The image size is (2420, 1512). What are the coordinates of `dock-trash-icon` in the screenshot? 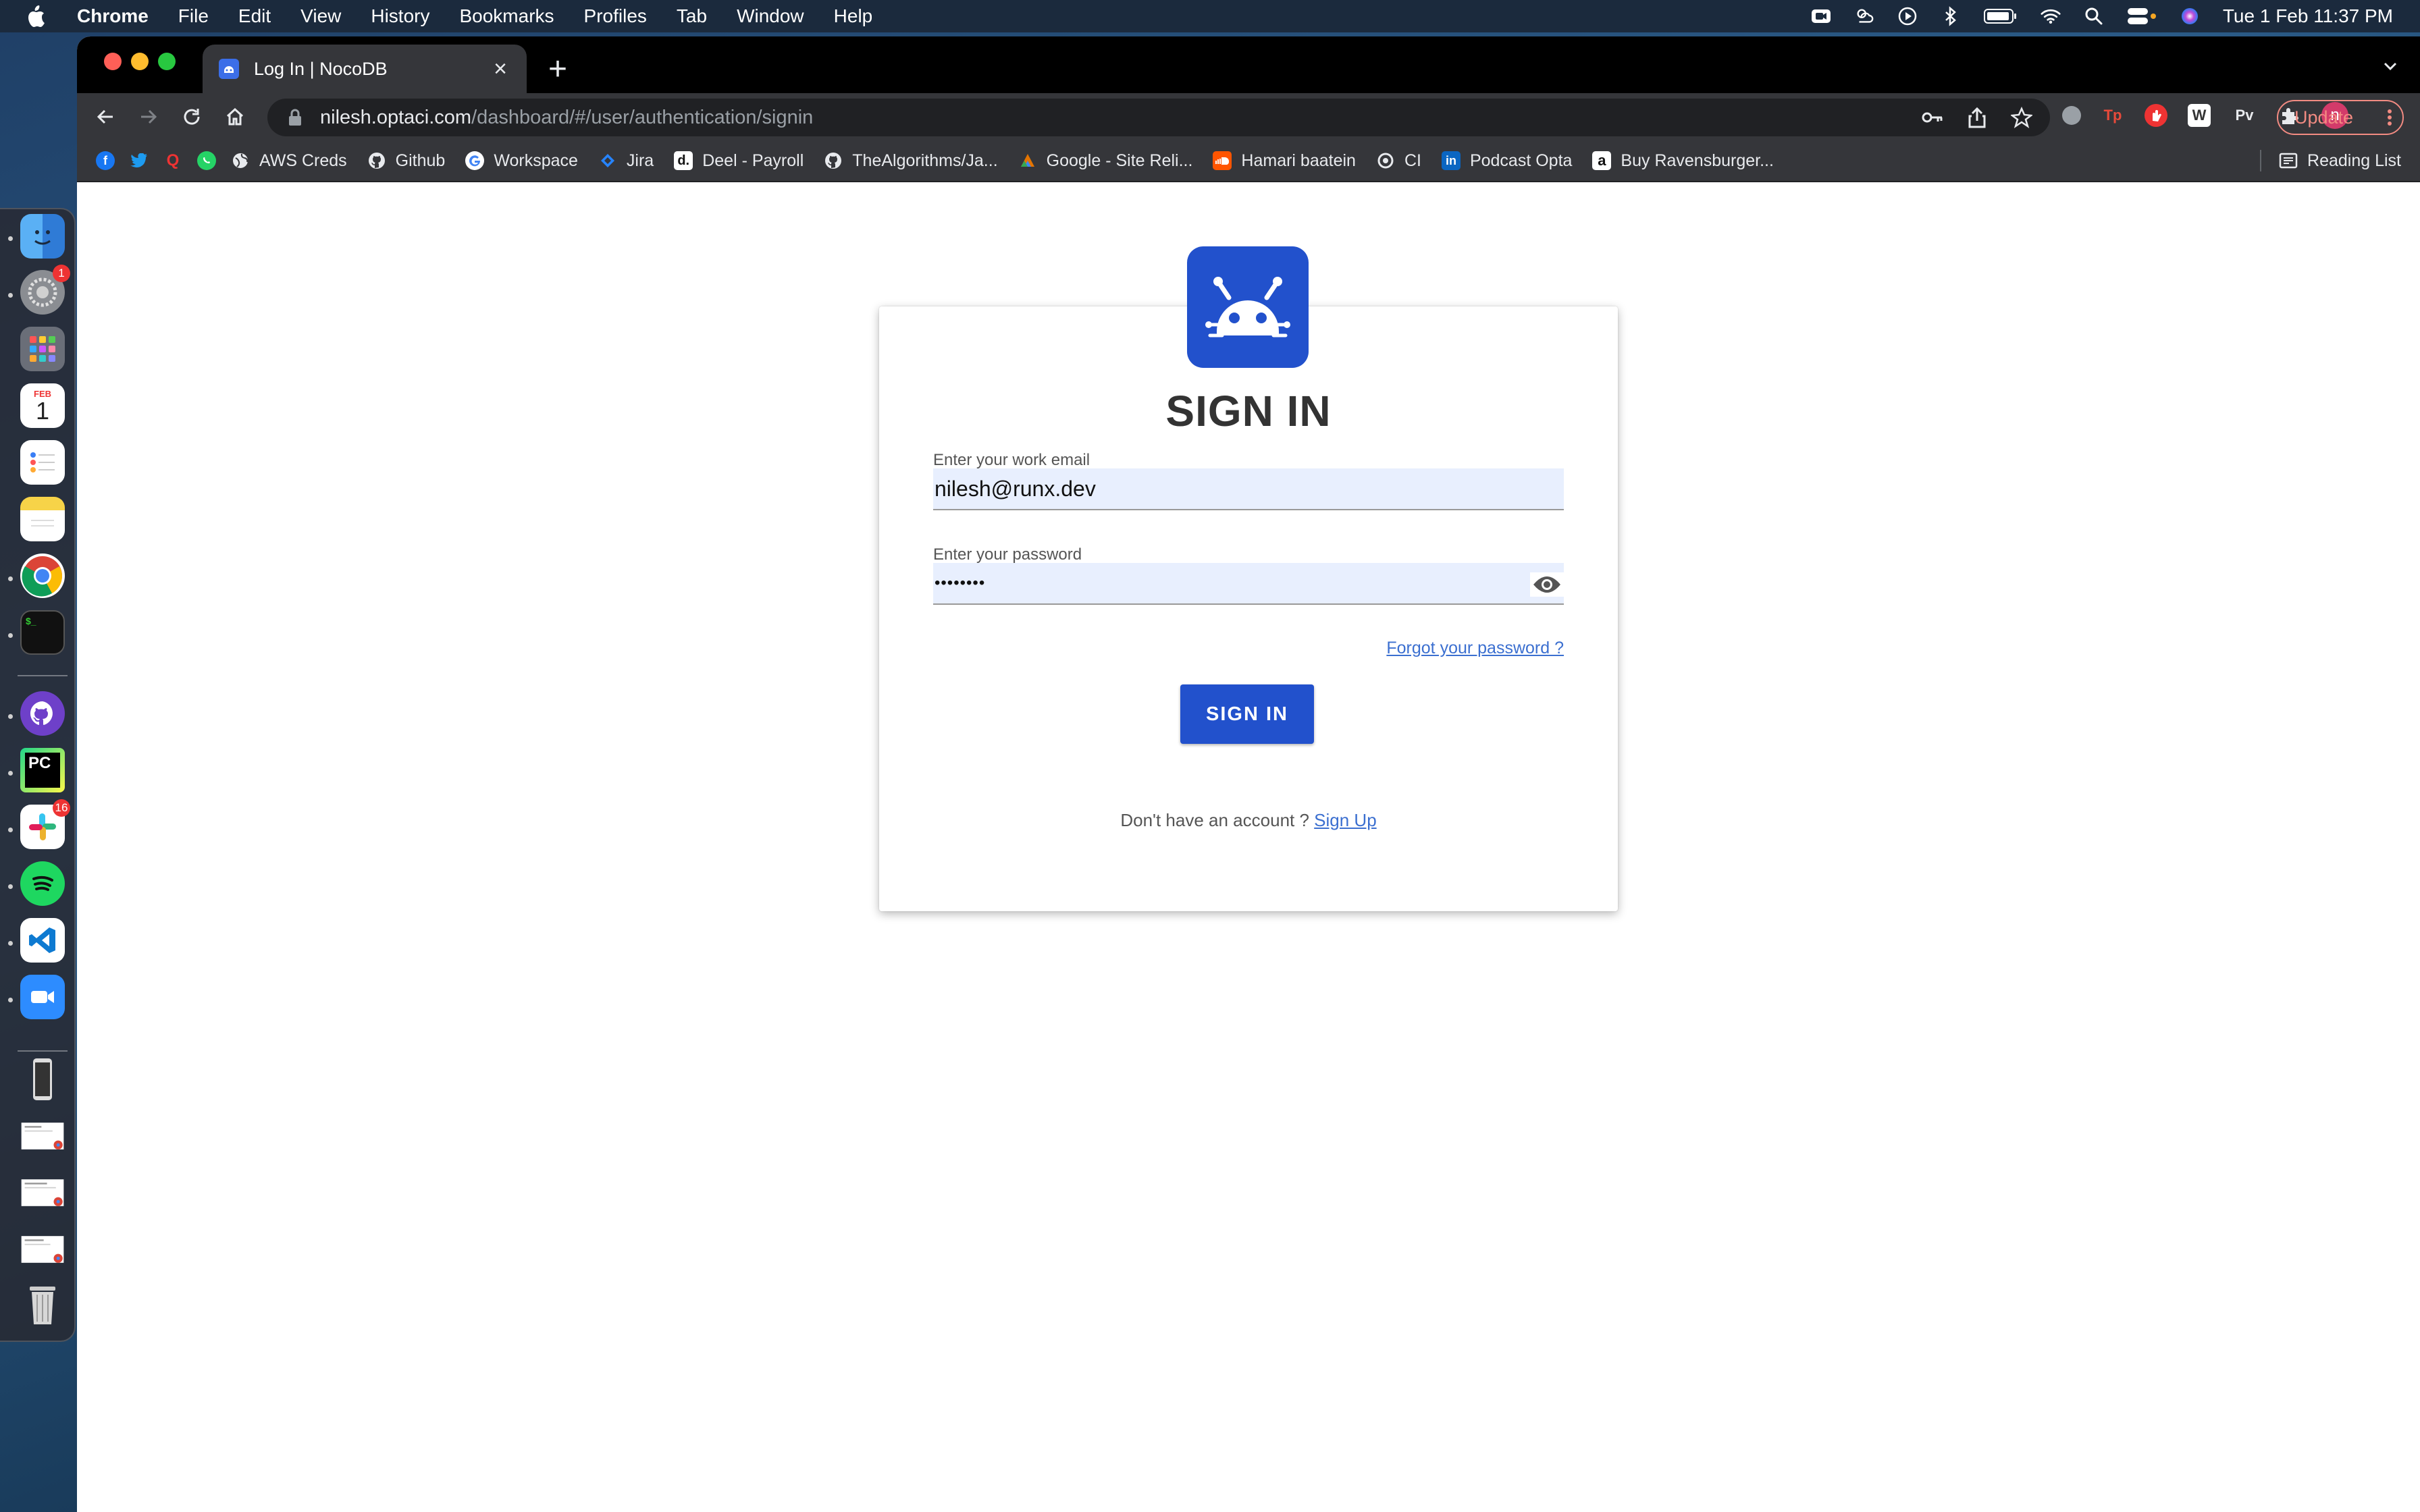 It's located at (42, 1304).